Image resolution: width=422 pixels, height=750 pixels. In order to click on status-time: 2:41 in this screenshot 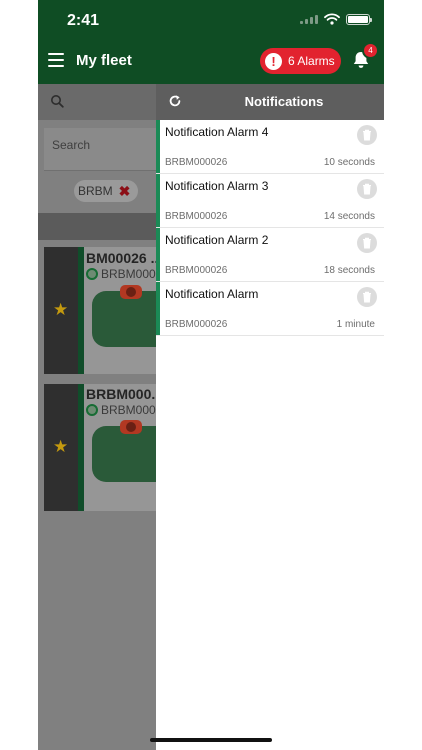, I will do `click(83, 20)`.